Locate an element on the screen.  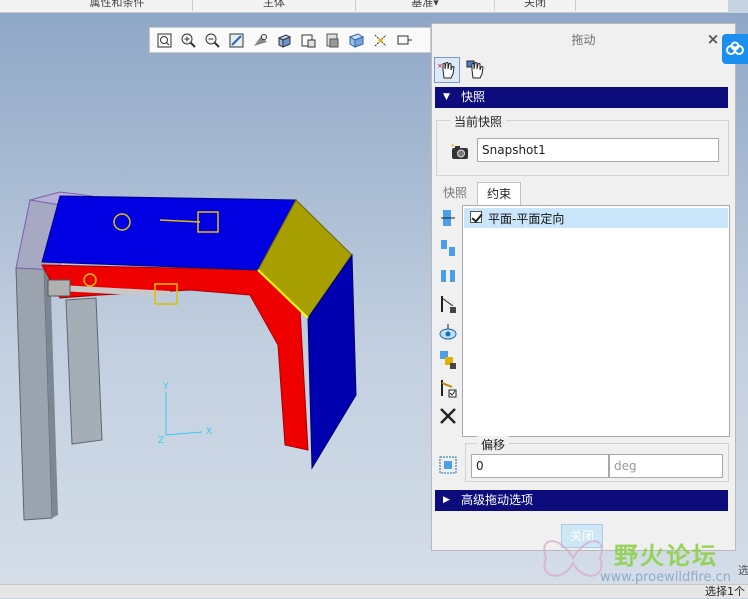
reorient-icon is located at coordinates (236, 40).